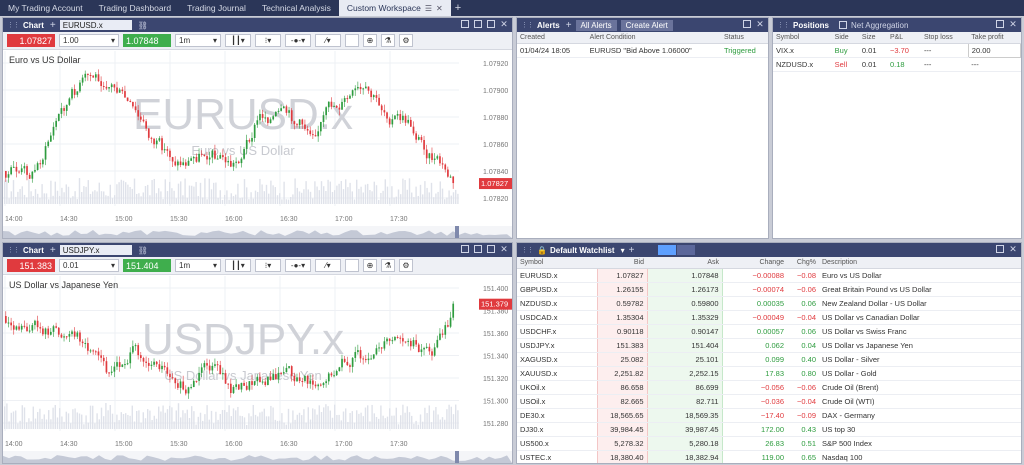  Describe the element at coordinates (744, 38) in the screenshot. I see `col-status: Status` at that location.